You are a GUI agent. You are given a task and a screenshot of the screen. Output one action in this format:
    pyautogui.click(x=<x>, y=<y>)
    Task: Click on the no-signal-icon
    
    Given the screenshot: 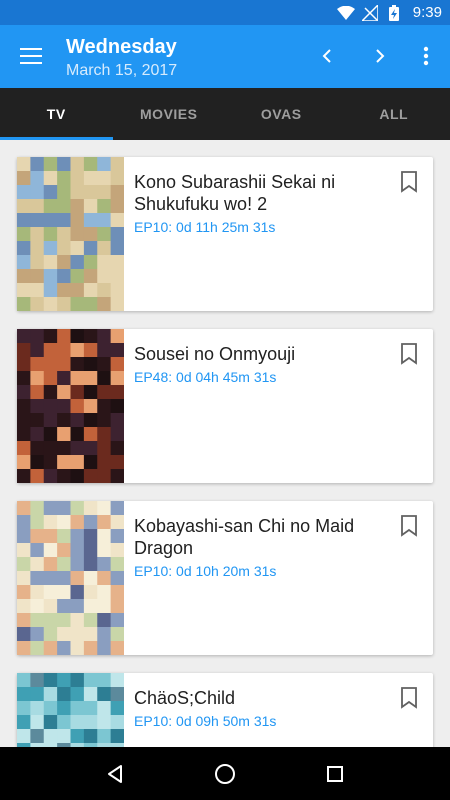 What is the action you would take?
    pyautogui.click(x=370, y=12)
    